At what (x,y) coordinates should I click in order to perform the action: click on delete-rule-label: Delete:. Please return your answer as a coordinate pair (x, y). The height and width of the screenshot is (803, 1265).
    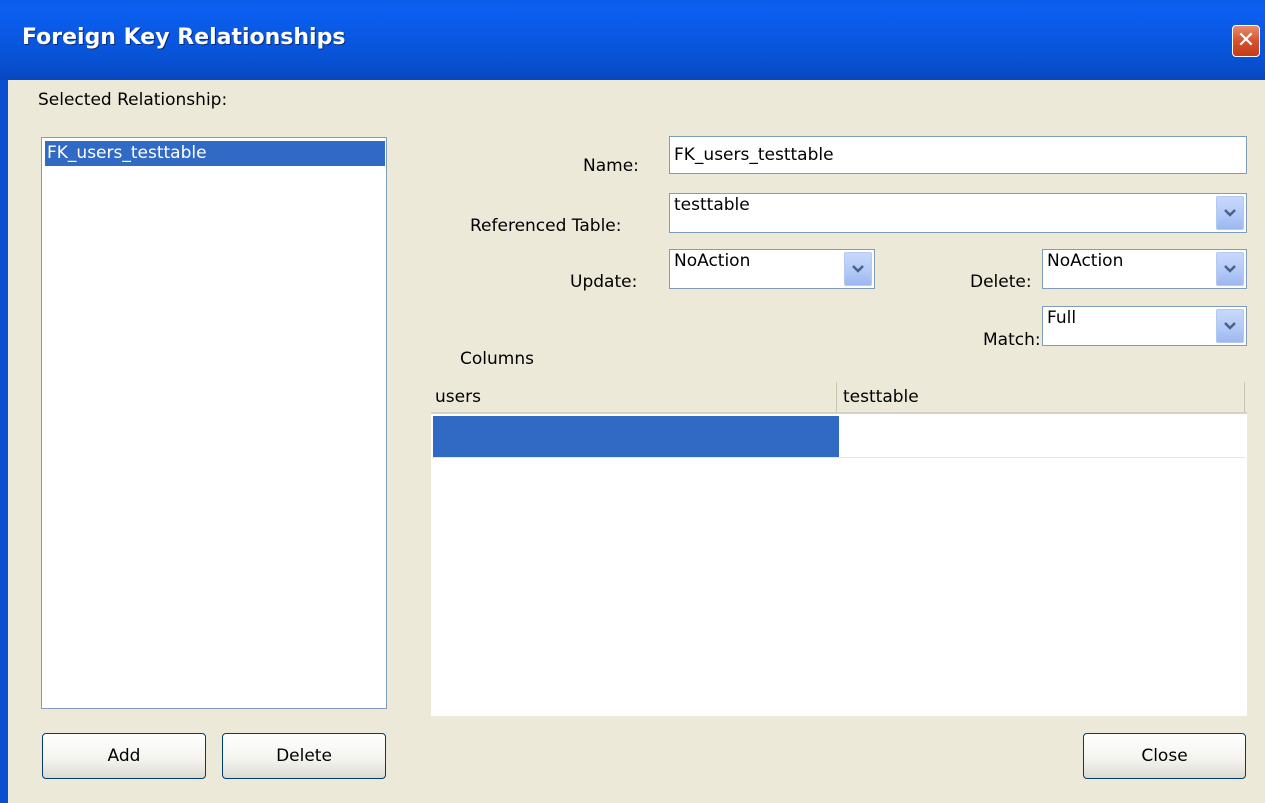
    Looking at the image, I should click on (1001, 282).